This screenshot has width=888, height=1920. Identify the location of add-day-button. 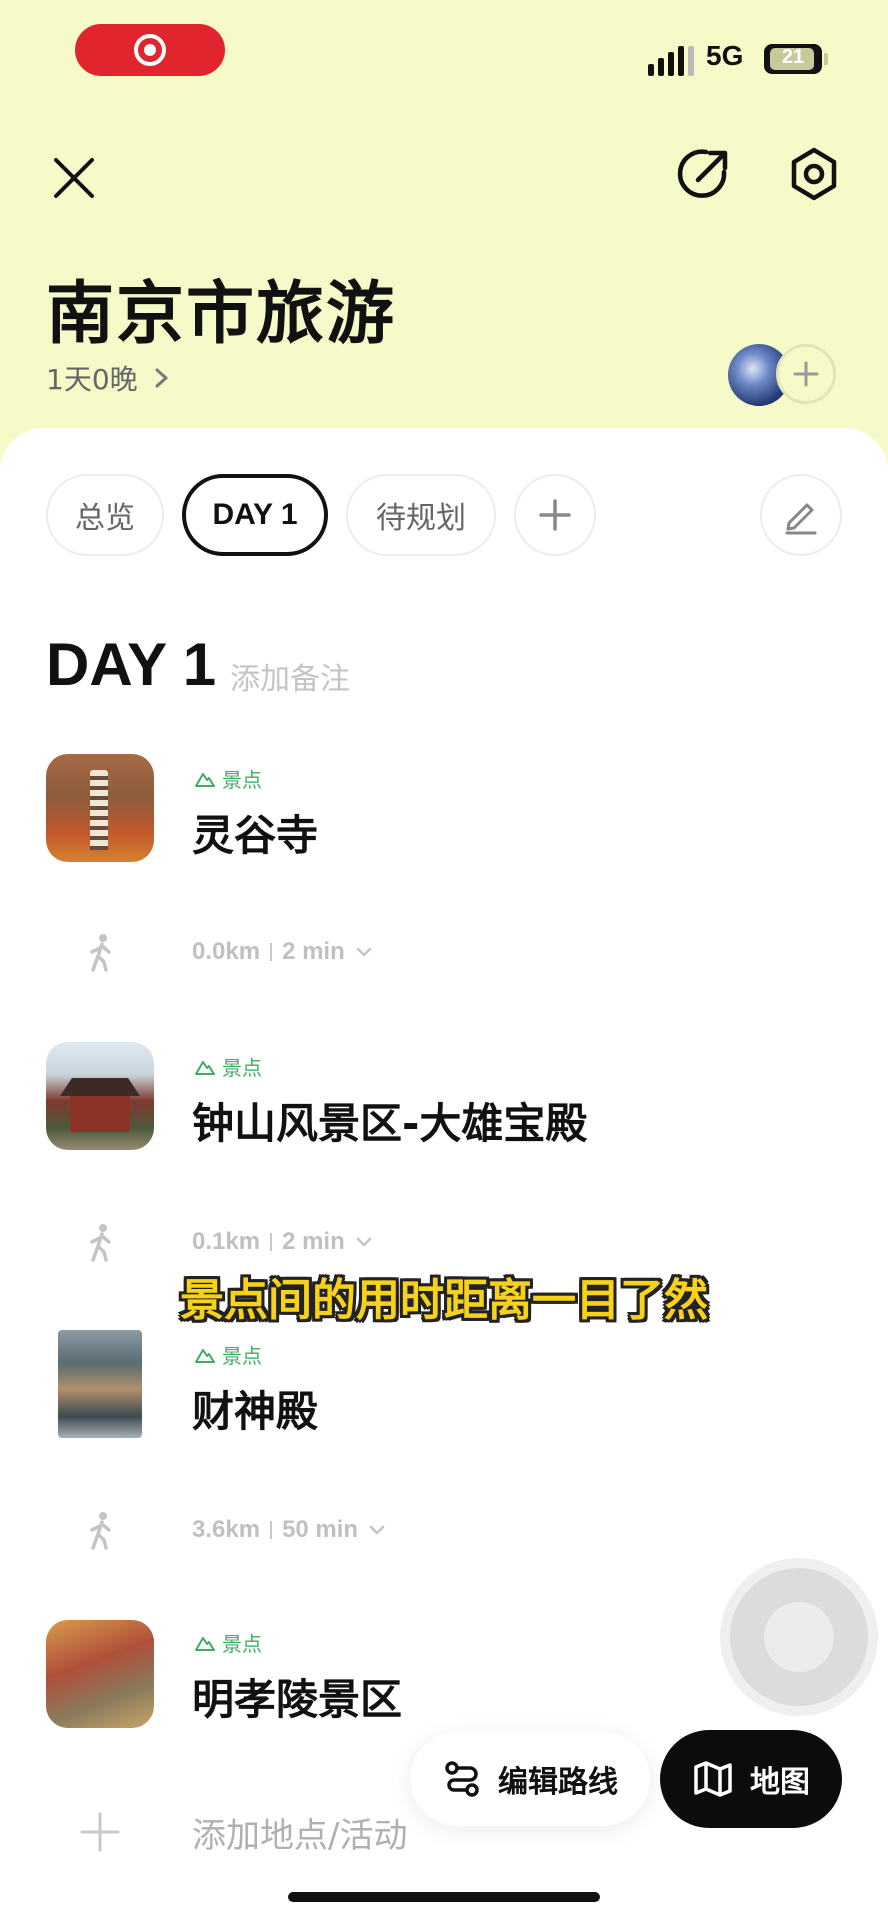
(555, 515).